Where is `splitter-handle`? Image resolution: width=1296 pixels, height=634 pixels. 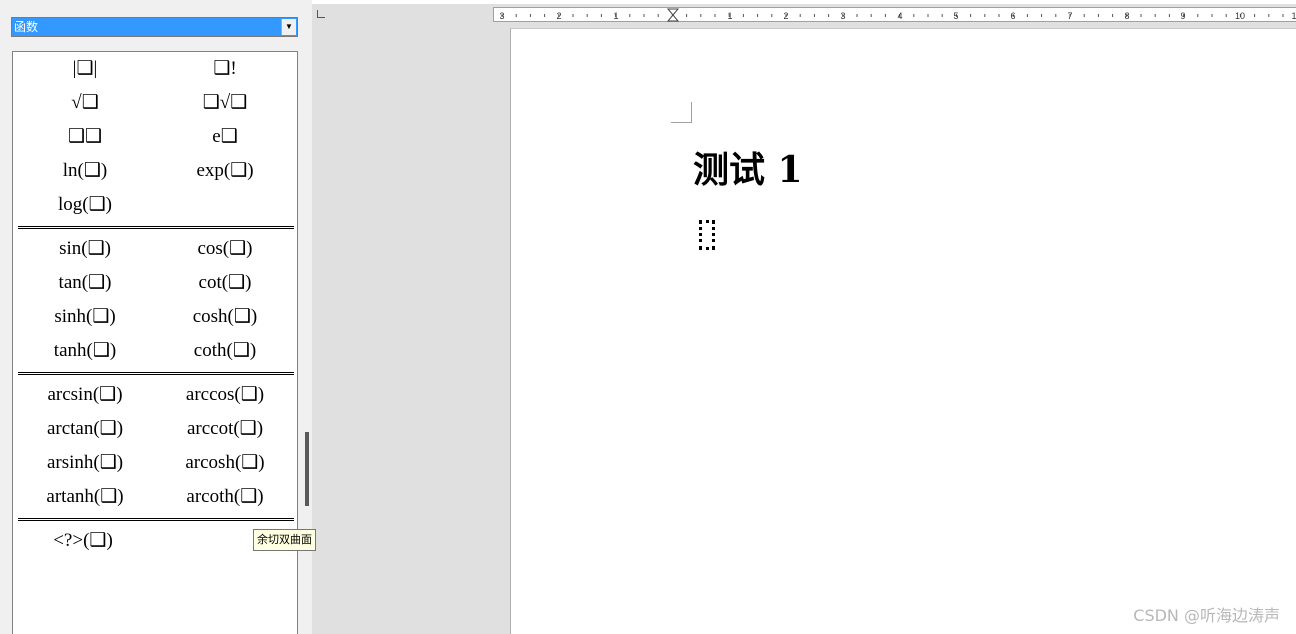 splitter-handle is located at coordinates (307, 469).